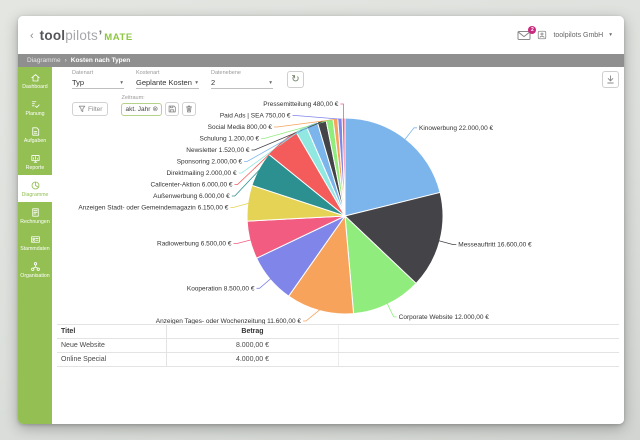  Describe the element at coordinates (578, 35) in the screenshot. I see `company-name: toolpilots GmbH` at that location.